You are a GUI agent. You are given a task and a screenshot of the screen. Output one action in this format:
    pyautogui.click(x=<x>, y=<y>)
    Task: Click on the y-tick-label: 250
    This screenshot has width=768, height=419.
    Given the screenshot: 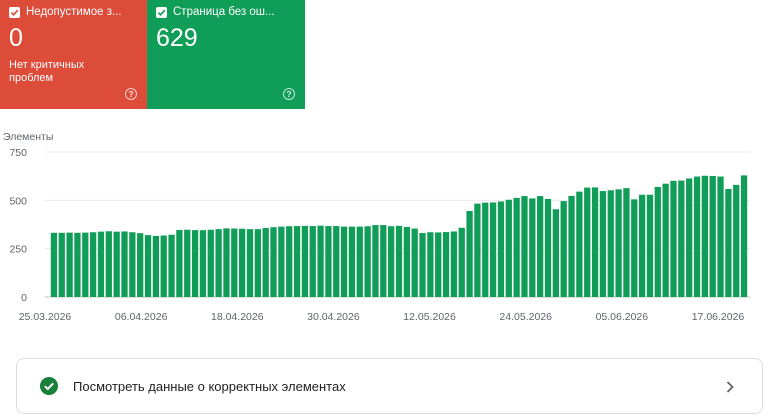 What is the action you would take?
    pyautogui.click(x=18, y=250)
    